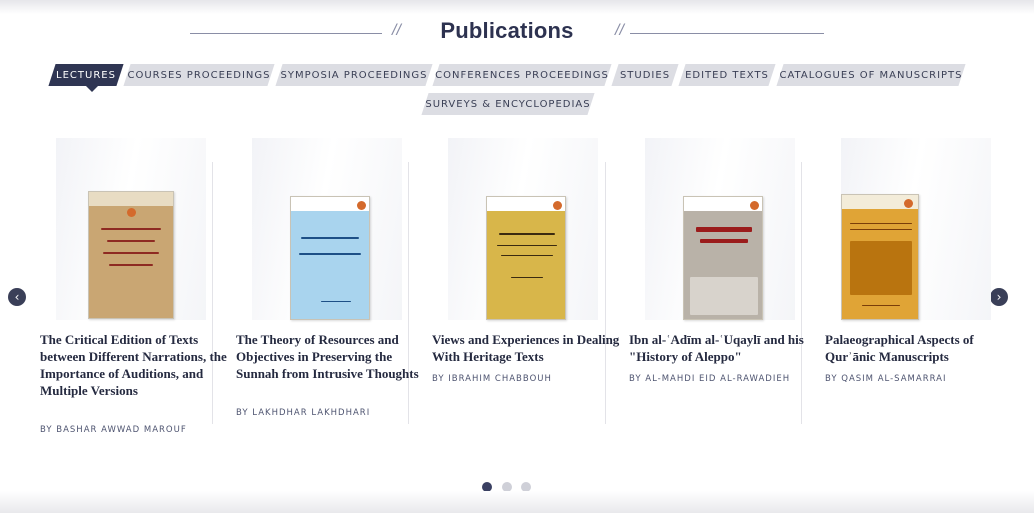  I want to click on chevron-left-icon: ‹, so click(17, 297).